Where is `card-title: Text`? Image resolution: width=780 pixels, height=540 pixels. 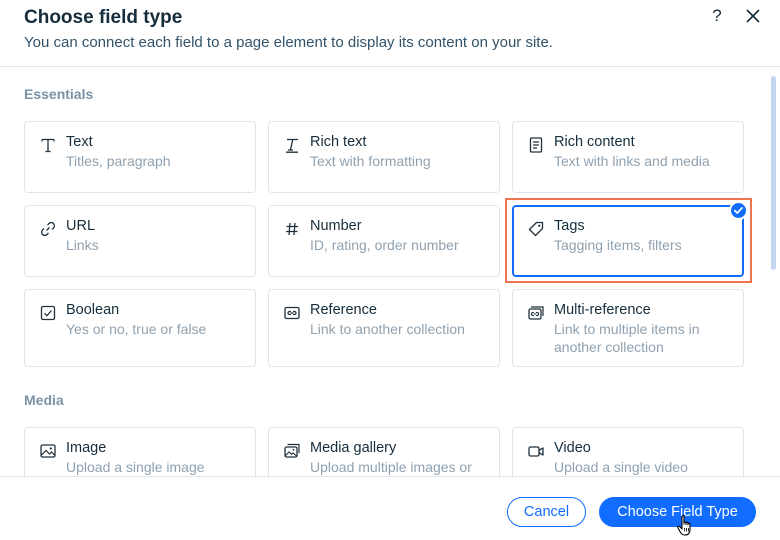
card-title: Text is located at coordinates (79, 142).